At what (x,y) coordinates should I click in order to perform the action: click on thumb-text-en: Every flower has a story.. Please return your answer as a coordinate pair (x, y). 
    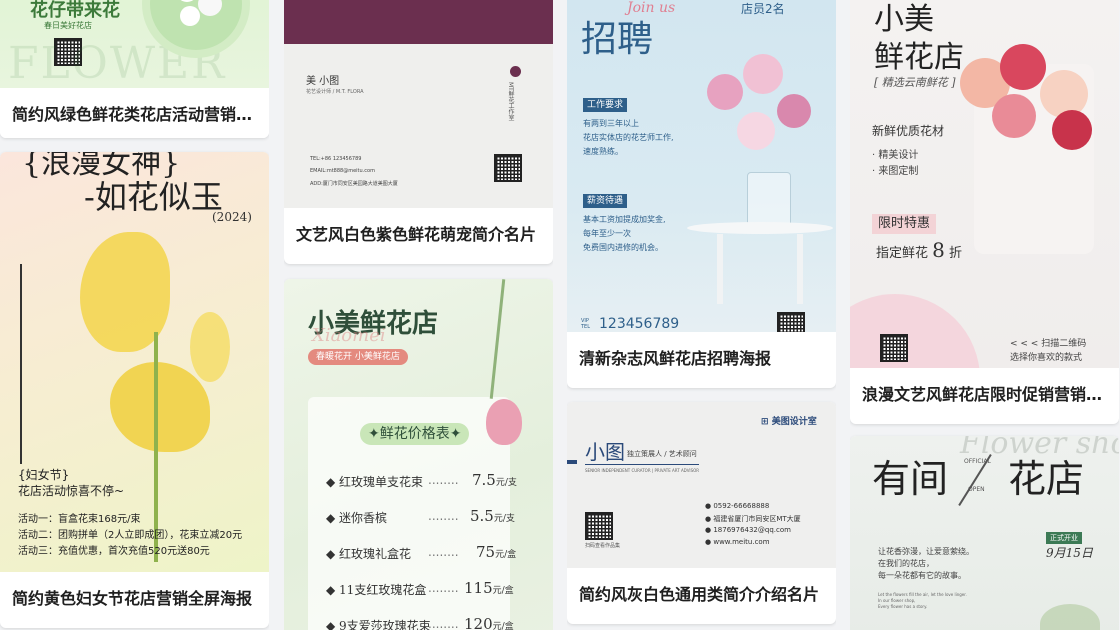
    Looking at the image, I should click on (903, 606).